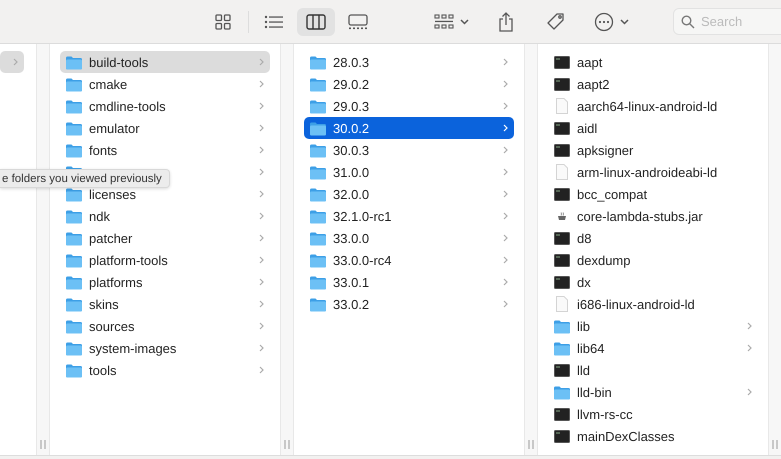  What do you see at coordinates (653, 326) in the screenshot?
I see `file-row: lib` at bounding box center [653, 326].